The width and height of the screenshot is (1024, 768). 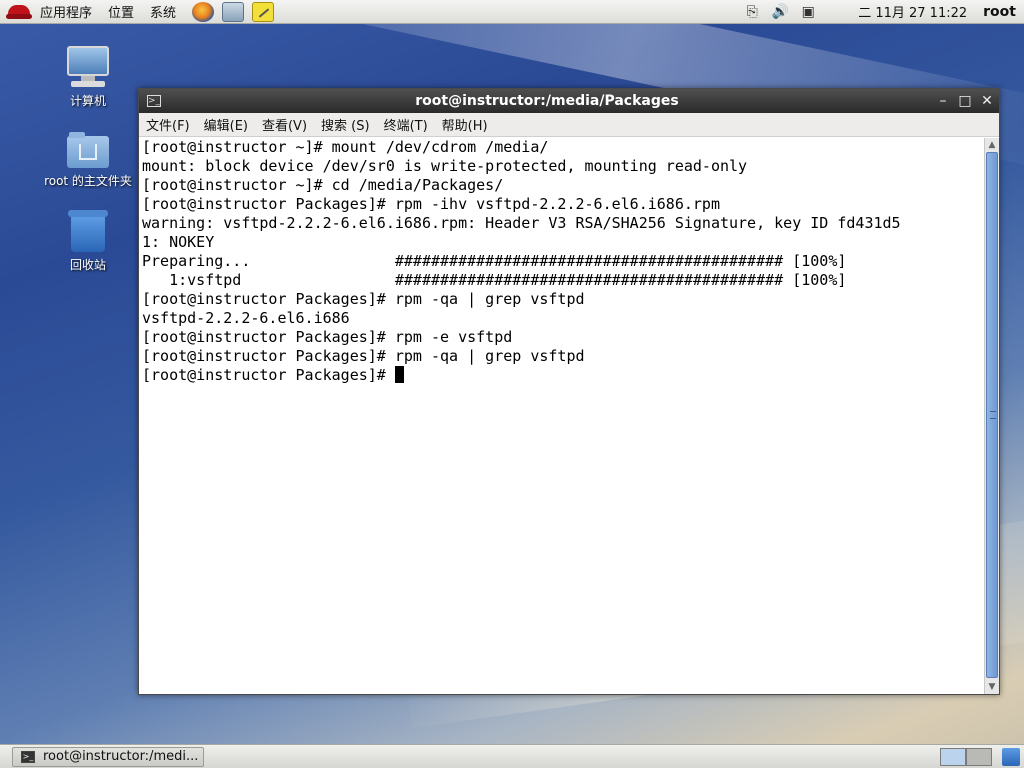 I want to click on window-title: root@instructor:/media/Packages, so click(x=547, y=101).